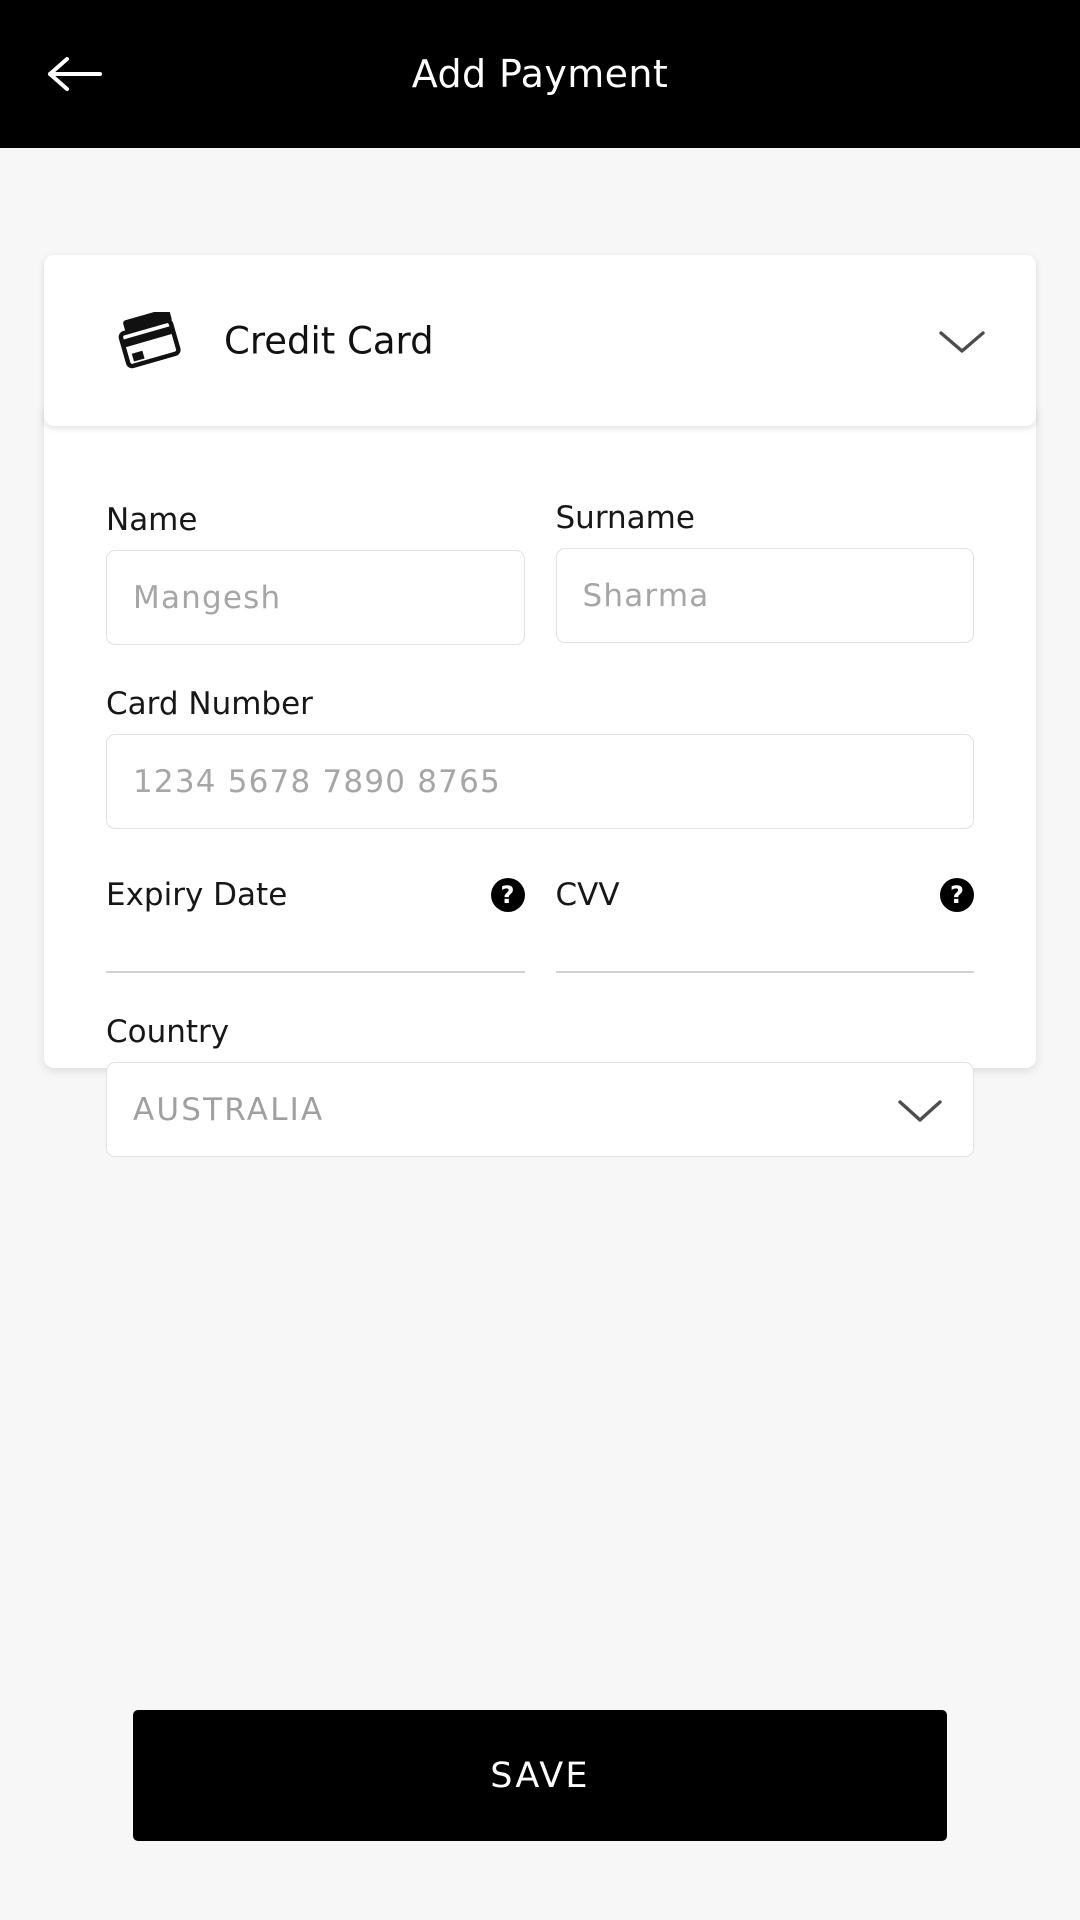  Describe the element at coordinates (764, 950) in the screenshot. I see `cvv-input` at that location.